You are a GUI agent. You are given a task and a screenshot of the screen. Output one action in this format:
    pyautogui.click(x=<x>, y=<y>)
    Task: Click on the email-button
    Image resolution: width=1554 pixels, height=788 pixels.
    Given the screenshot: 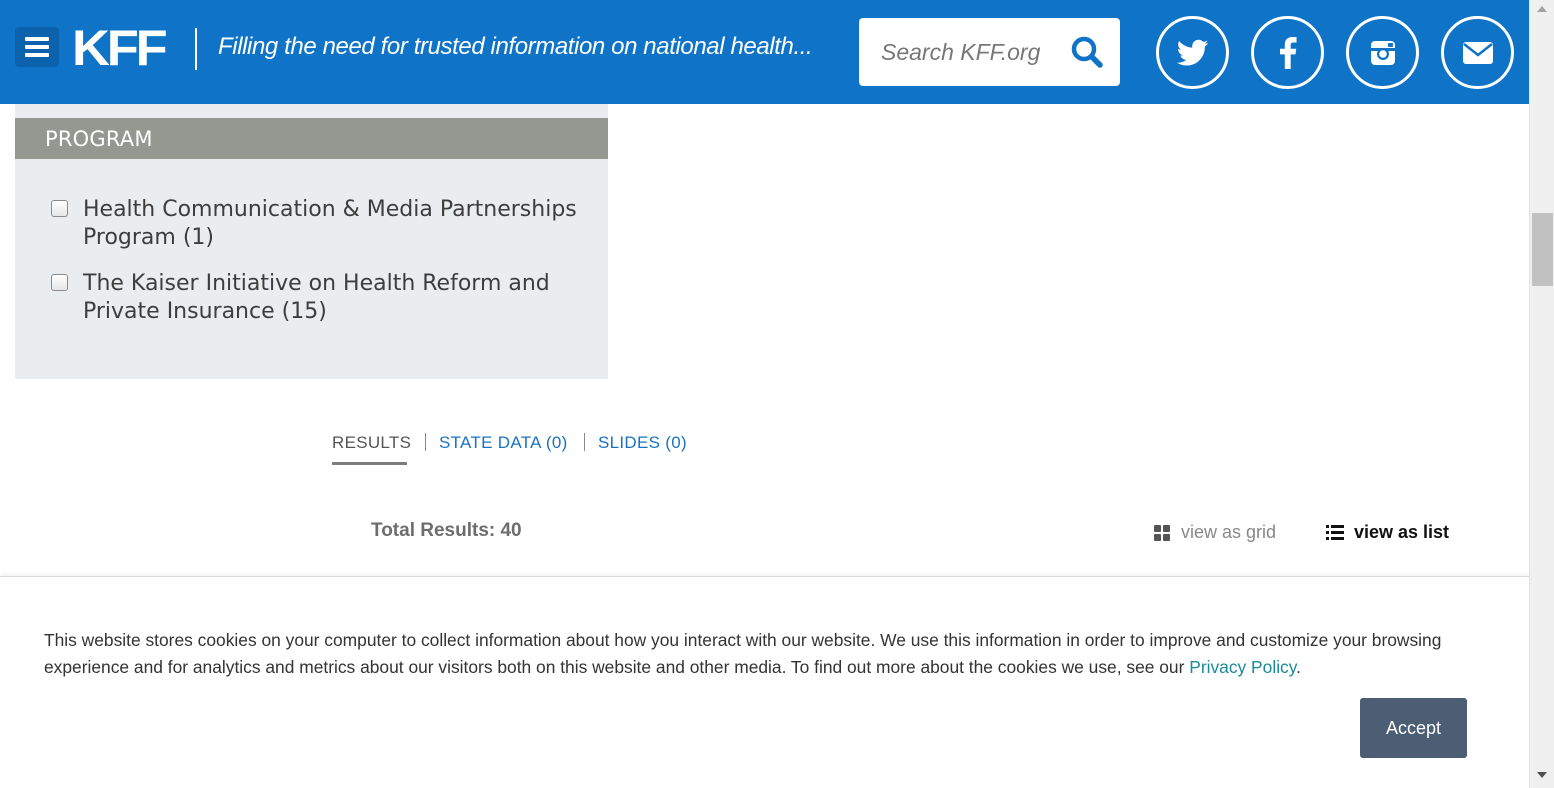 What is the action you would take?
    pyautogui.click(x=1477, y=52)
    